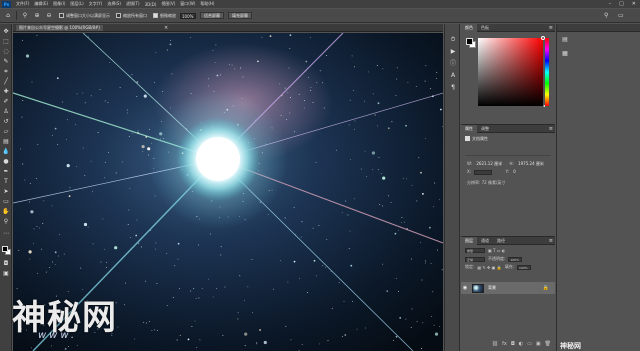 The width and height of the screenshot is (640, 351). Describe the element at coordinates (547, 72) in the screenshot. I see `hue-slider` at that location.